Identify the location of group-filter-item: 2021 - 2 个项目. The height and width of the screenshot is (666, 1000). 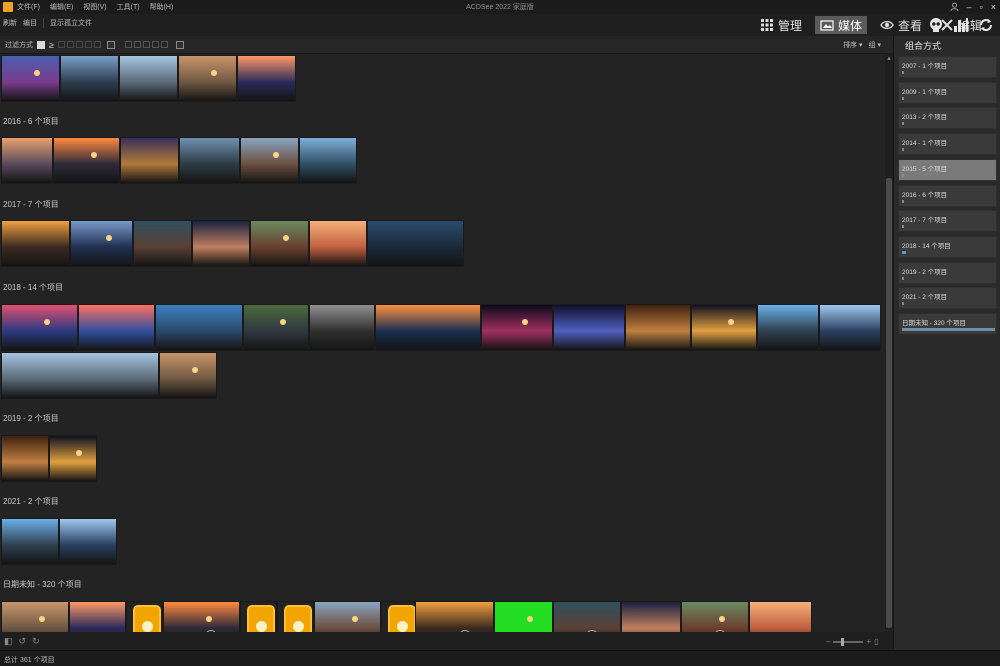
(947, 298).